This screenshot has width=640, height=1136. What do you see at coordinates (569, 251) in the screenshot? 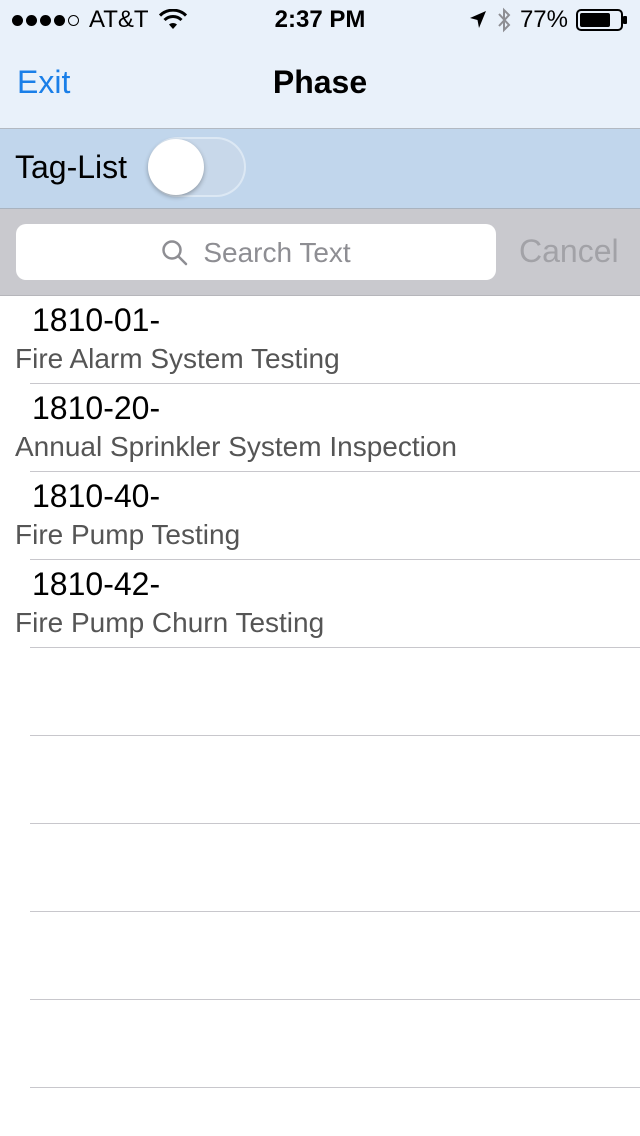
I see `cancel-button: Cancel` at bounding box center [569, 251].